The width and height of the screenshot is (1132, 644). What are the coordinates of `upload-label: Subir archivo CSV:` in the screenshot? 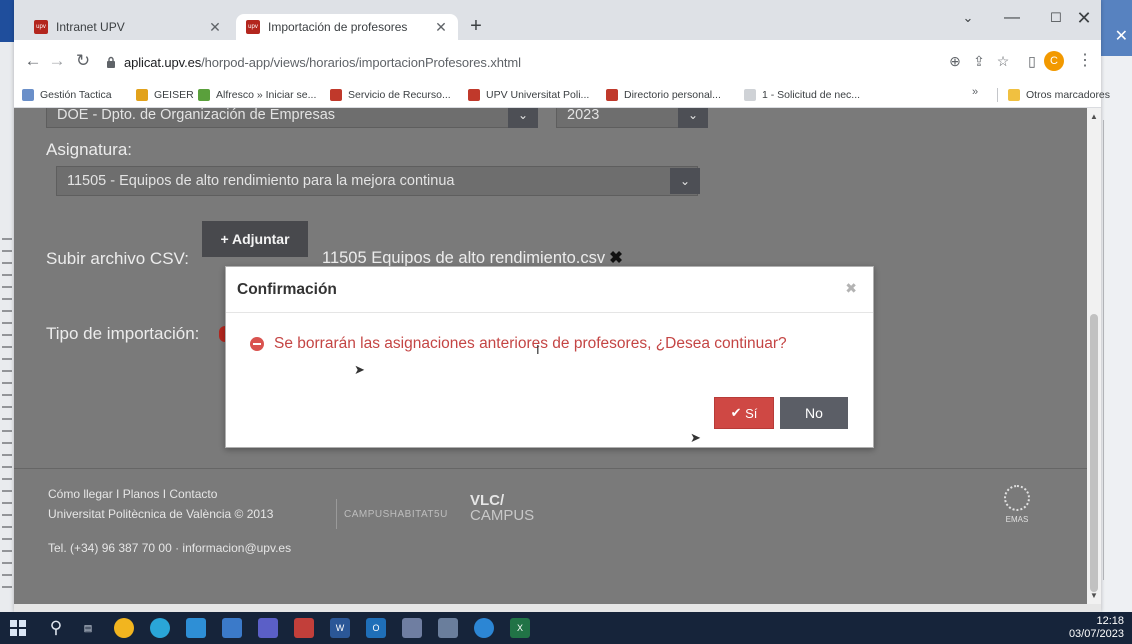 It's located at (117, 258).